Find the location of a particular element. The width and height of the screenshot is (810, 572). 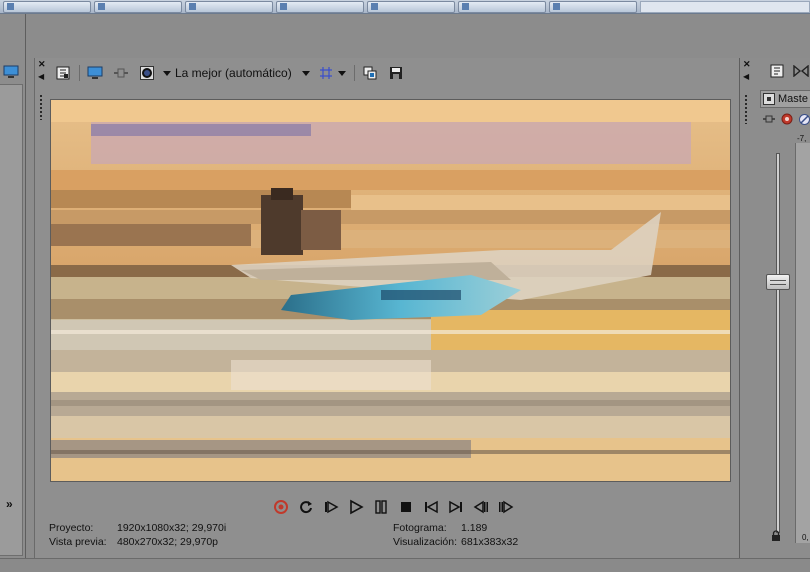

save-snapshot-button is located at coordinates (396, 73).